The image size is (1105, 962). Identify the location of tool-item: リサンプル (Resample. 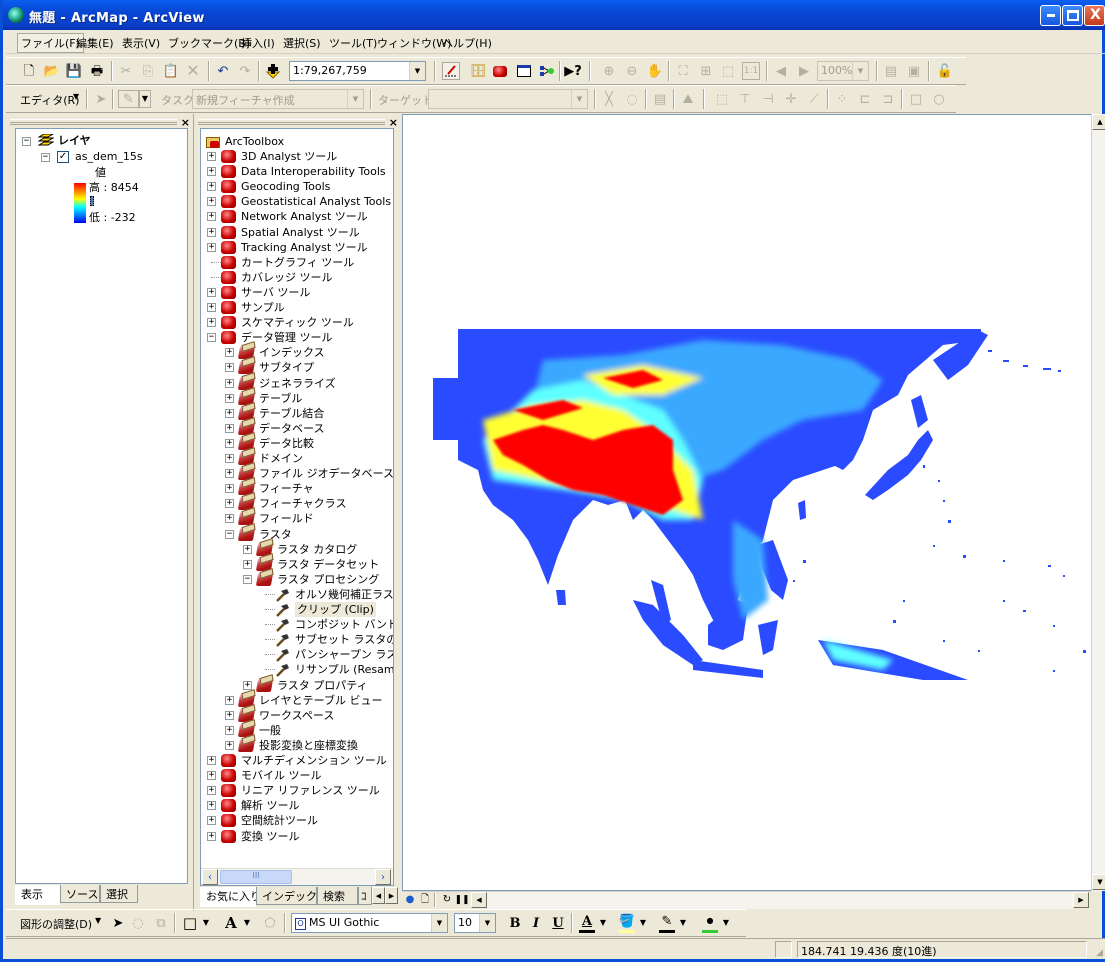
(344, 669).